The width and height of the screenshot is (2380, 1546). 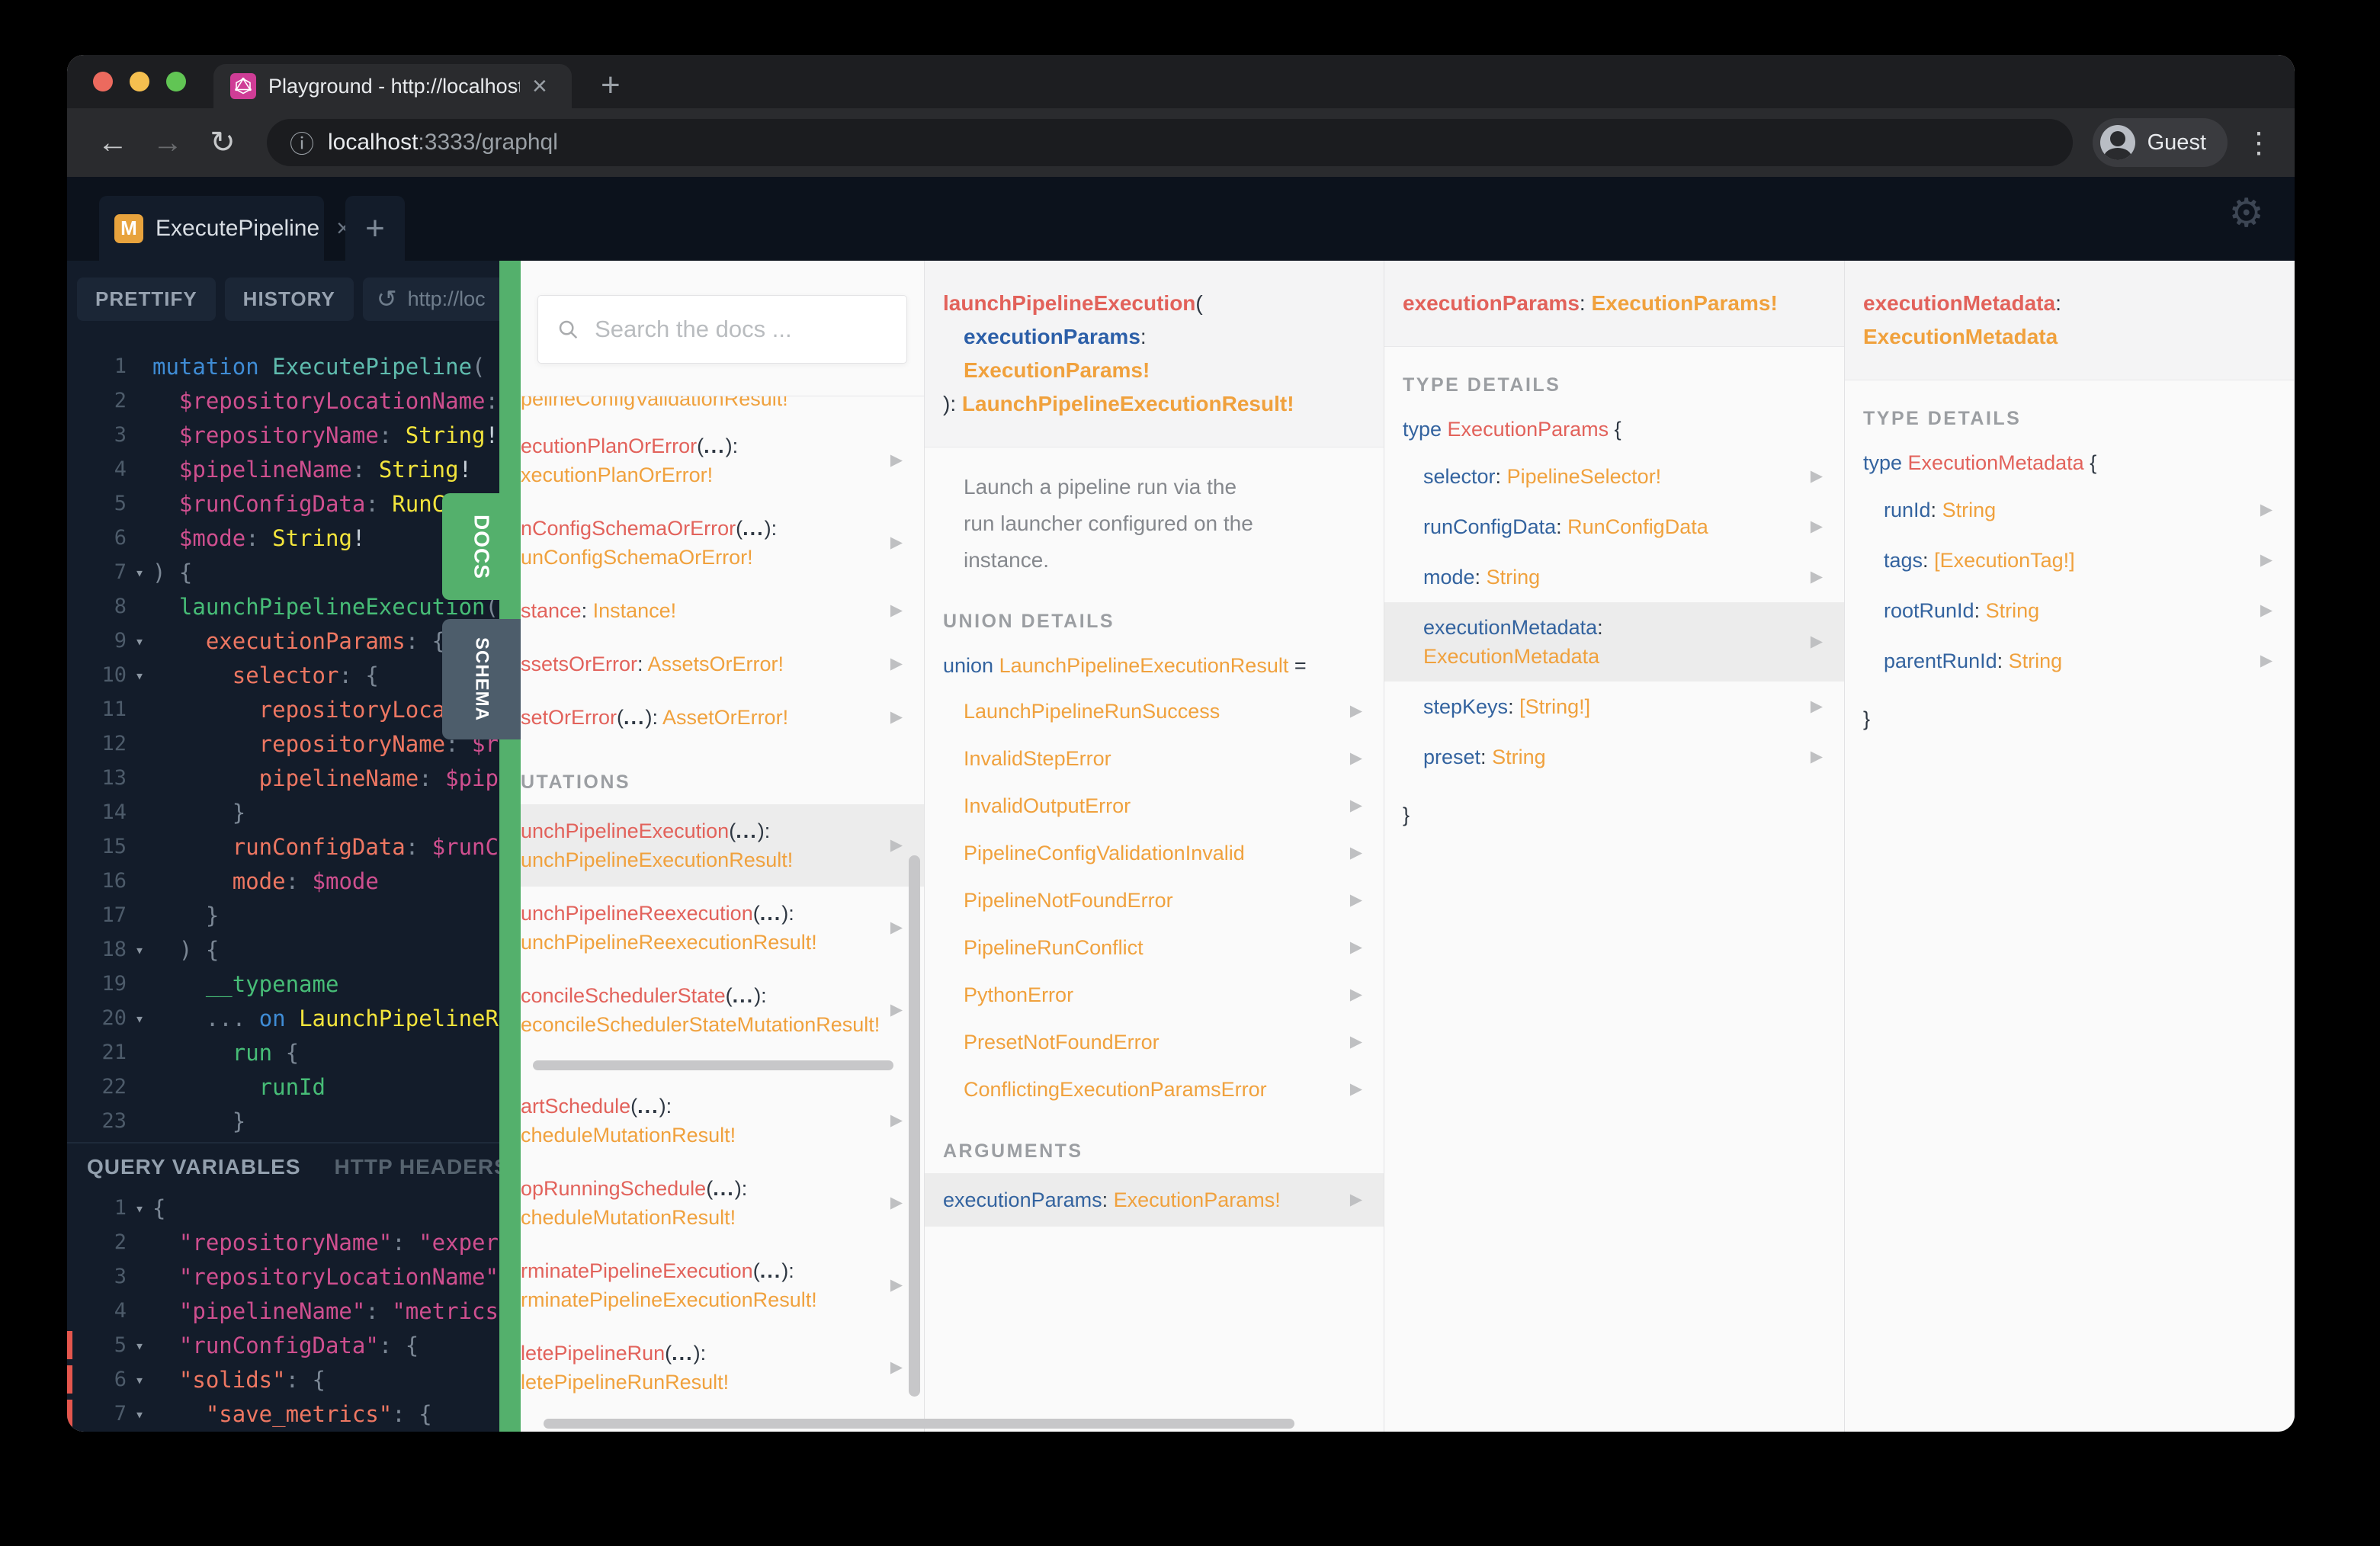 What do you see at coordinates (1154, 711) in the screenshot?
I see `docs-union-member: LaunchPipelineRunSuccess ▶` at bounding box center [1154, 711].